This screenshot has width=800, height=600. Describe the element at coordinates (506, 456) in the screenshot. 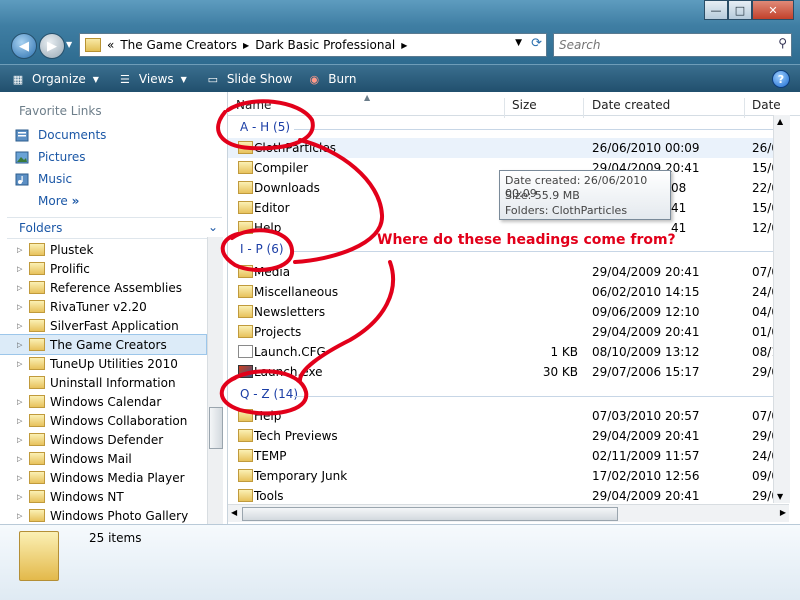

I see `table-row: TEMP 02/11/2009 11:57 24/0` at that location.